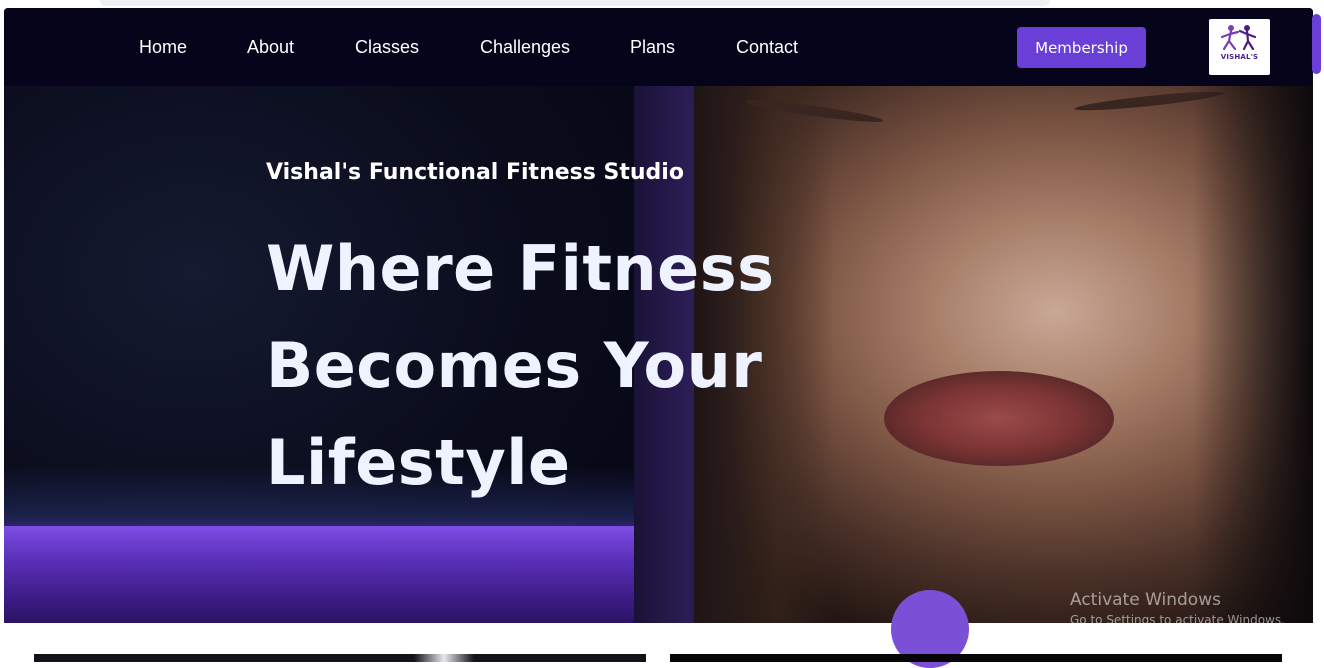  What do you see at coordinates (475, 172) in the screenshot?
I see `hero-subtitle: Vishal's Functional Fitness Studio` at bounding box center [475, 172].